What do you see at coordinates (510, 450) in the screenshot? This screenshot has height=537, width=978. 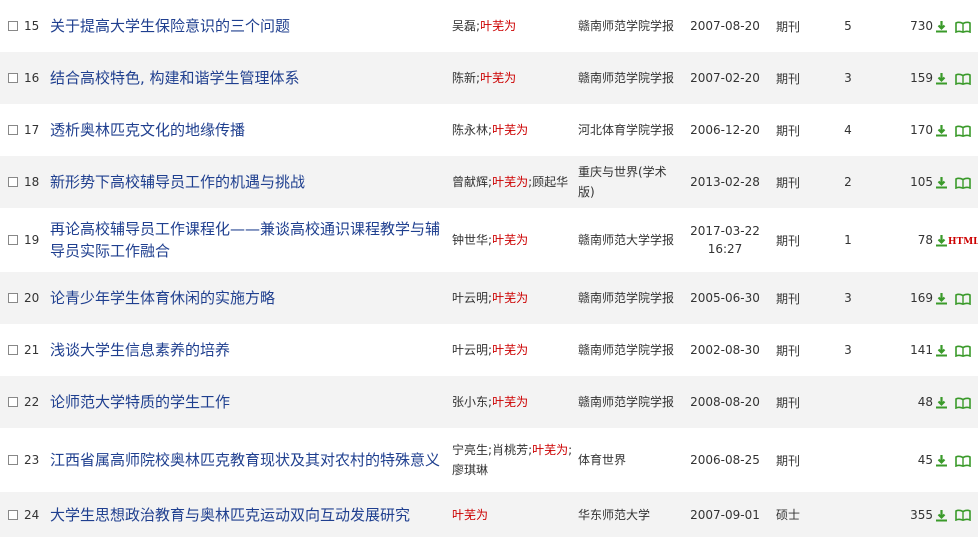 I see `author-link: 肖桃芳` at bounding box center [510, 450].